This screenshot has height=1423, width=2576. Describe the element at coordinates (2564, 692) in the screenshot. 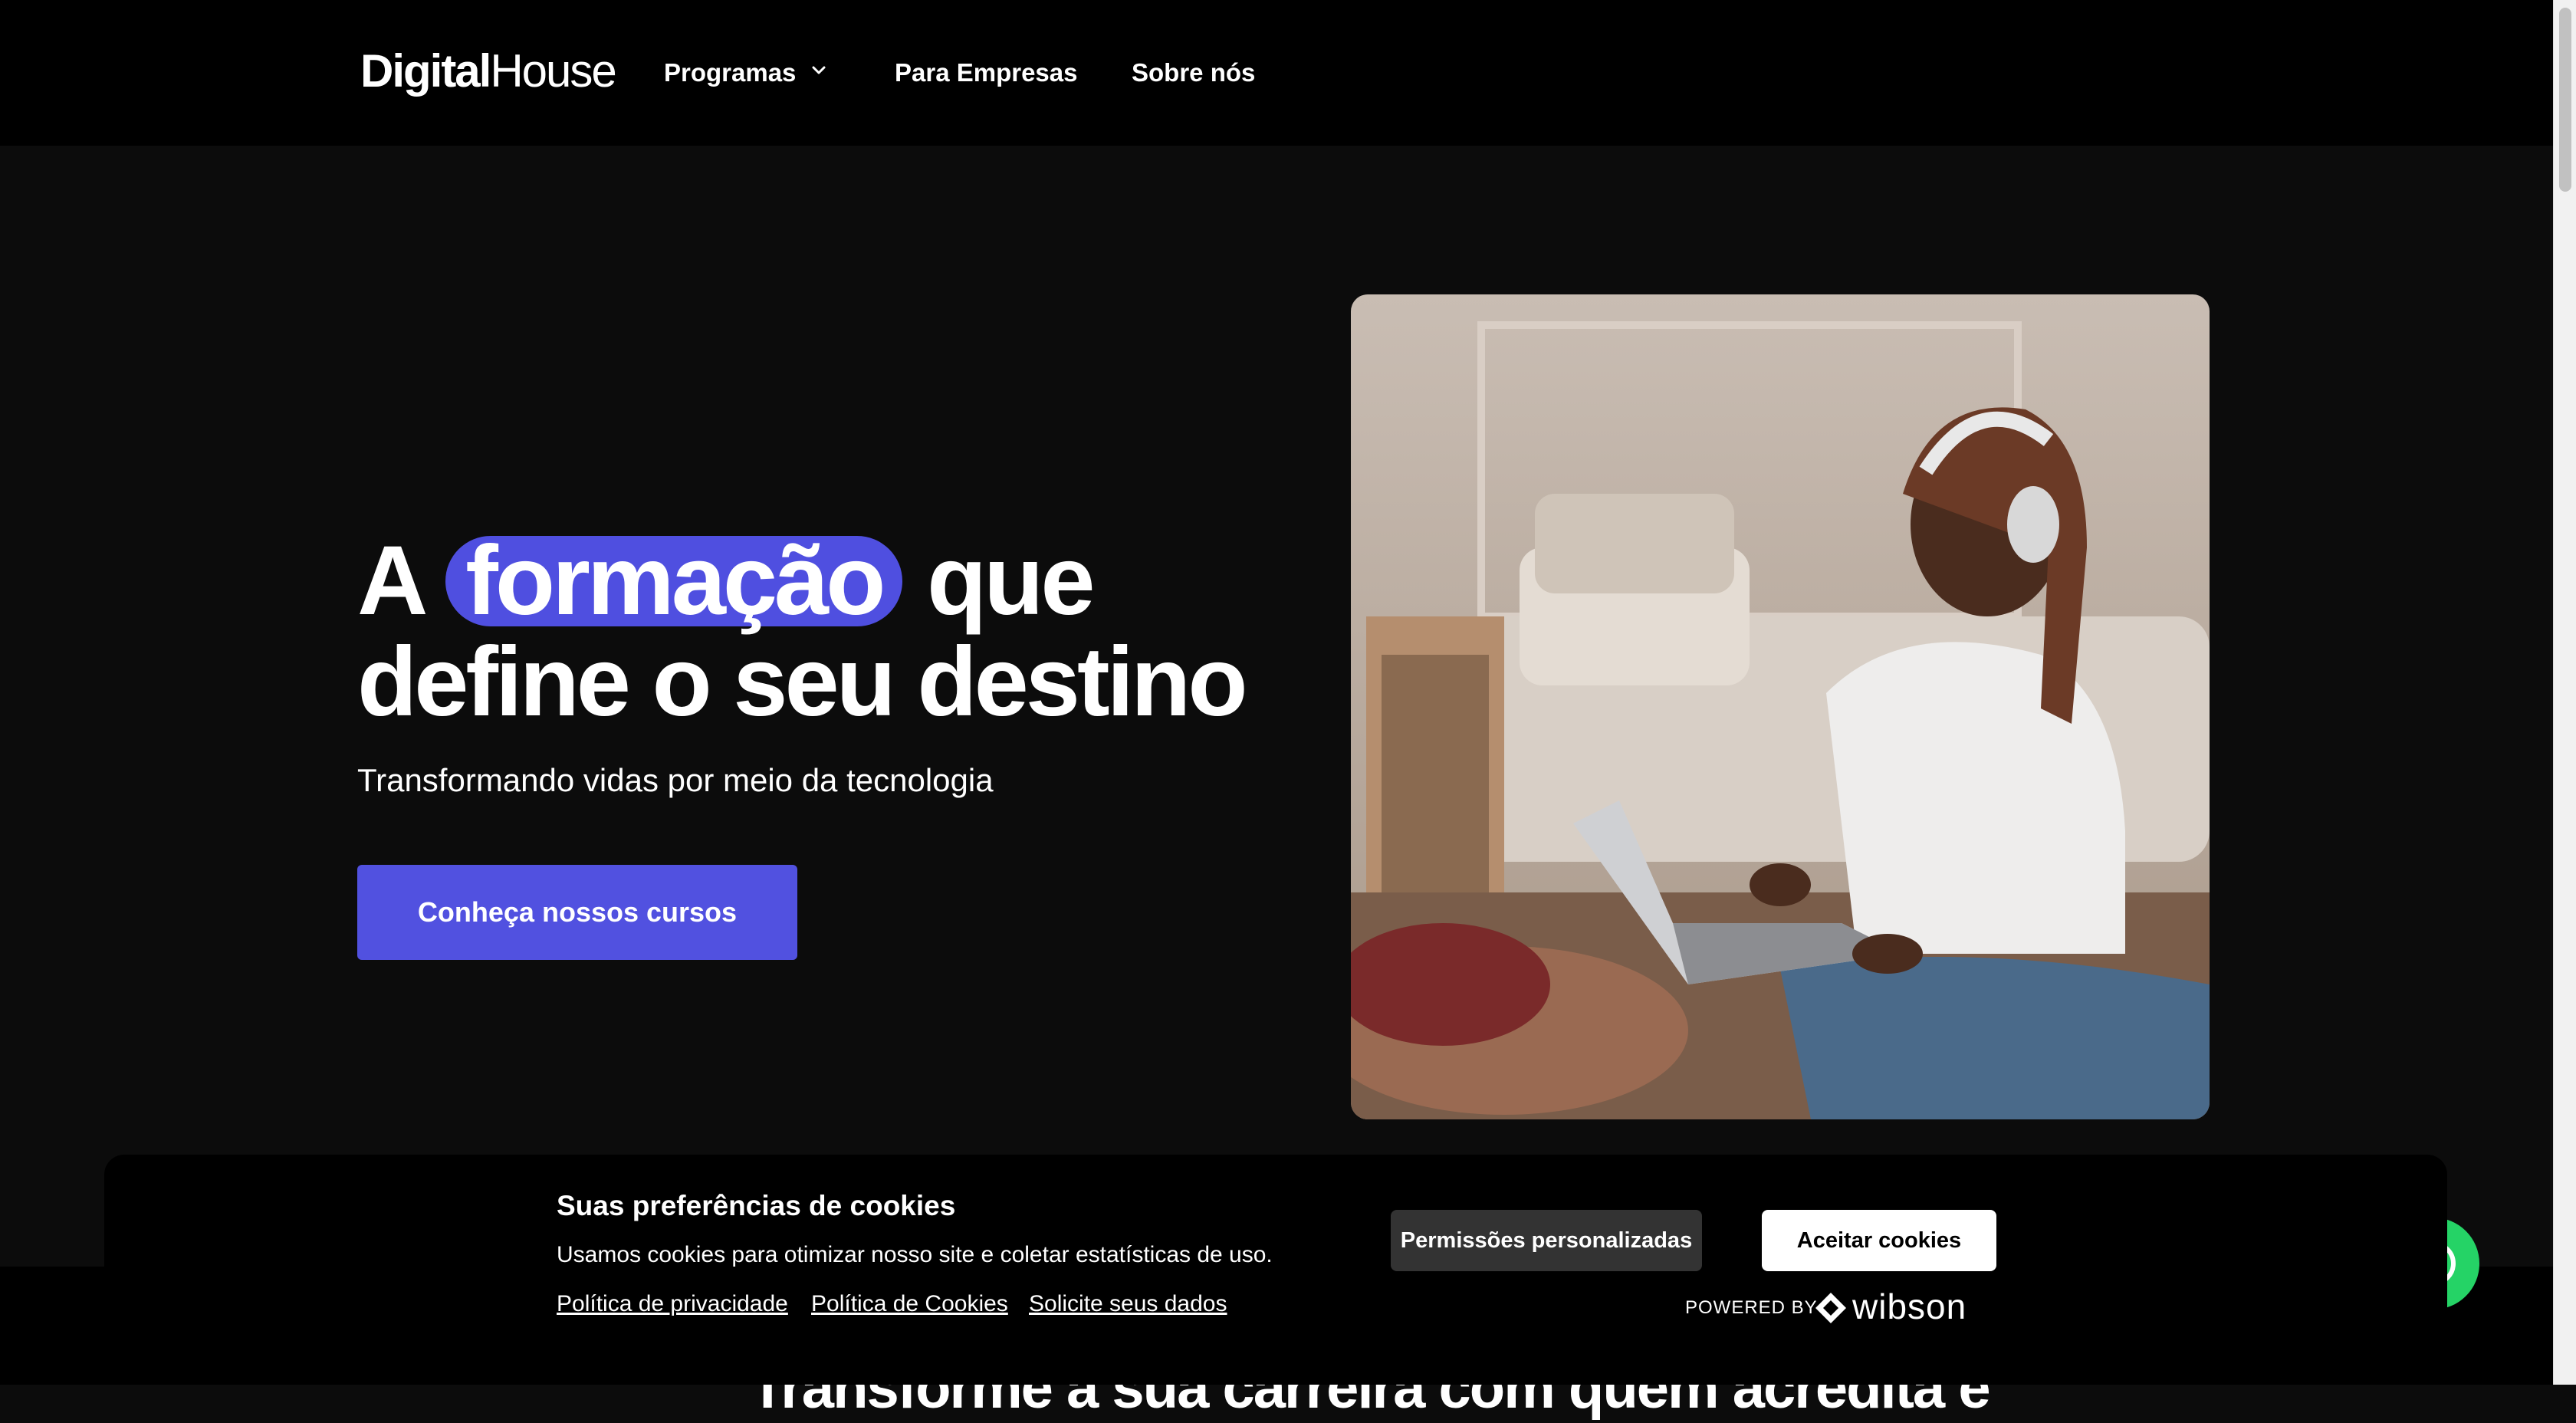

I see `page-scrollbar` at that location.